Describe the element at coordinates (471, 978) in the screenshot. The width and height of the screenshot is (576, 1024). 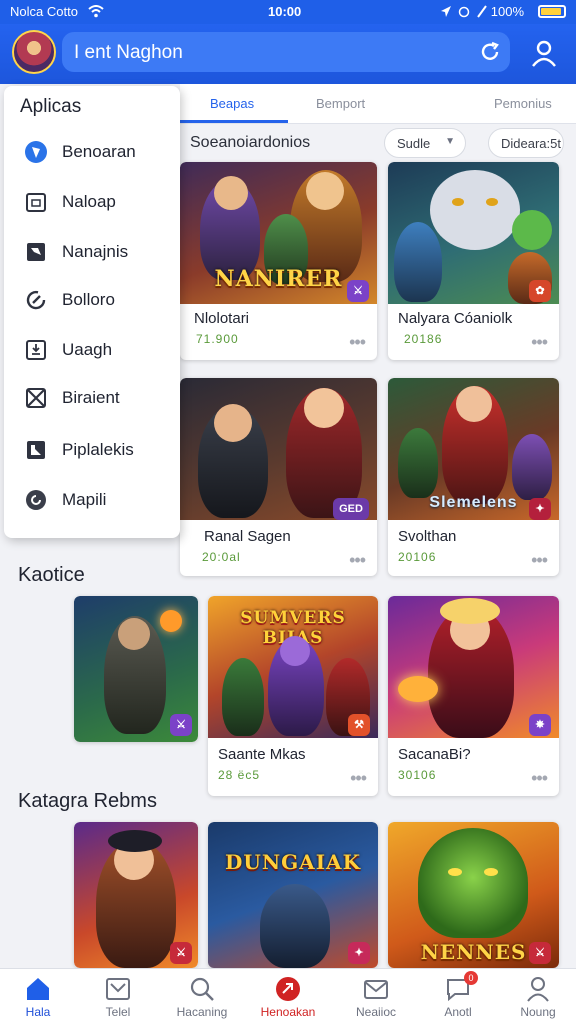
I see `notification-badge: 0` at that location.